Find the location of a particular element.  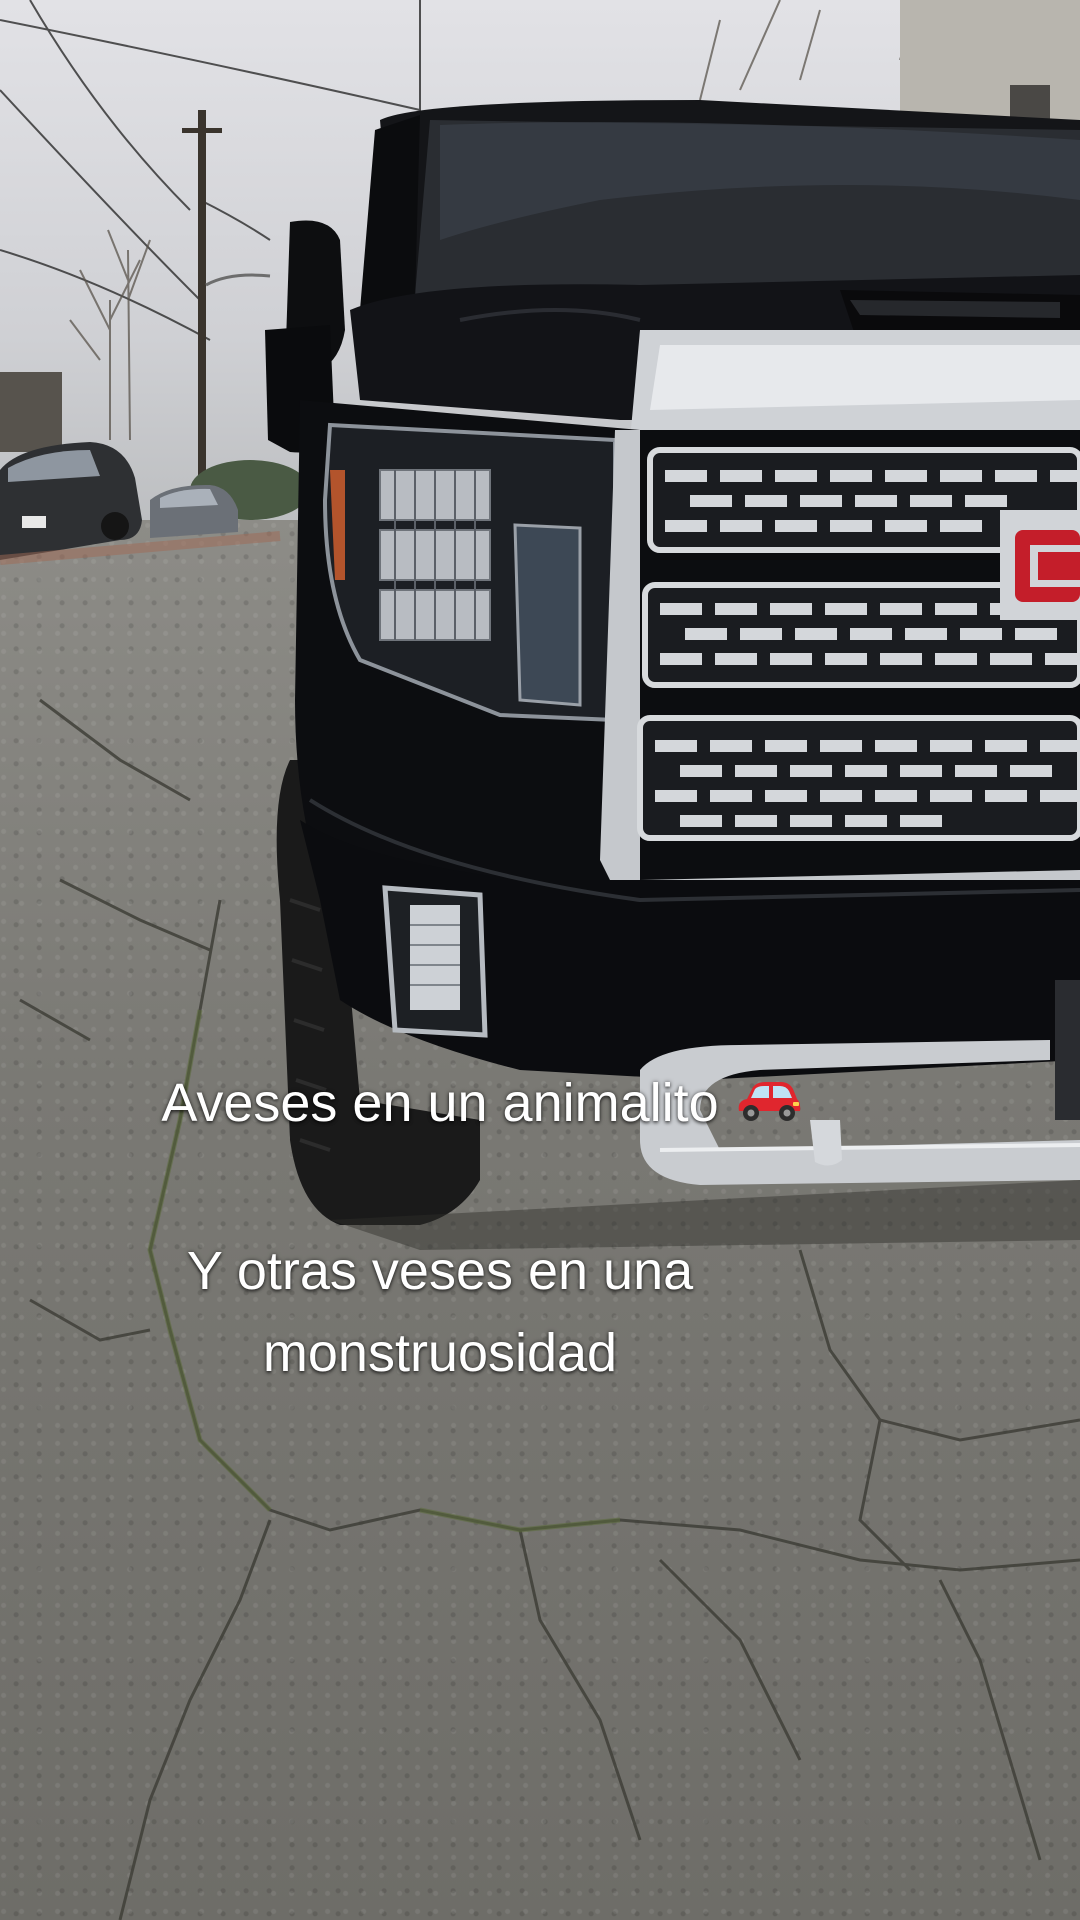

caption-text-1: Aveses en un animalito is located at coordinates (440, 1103).